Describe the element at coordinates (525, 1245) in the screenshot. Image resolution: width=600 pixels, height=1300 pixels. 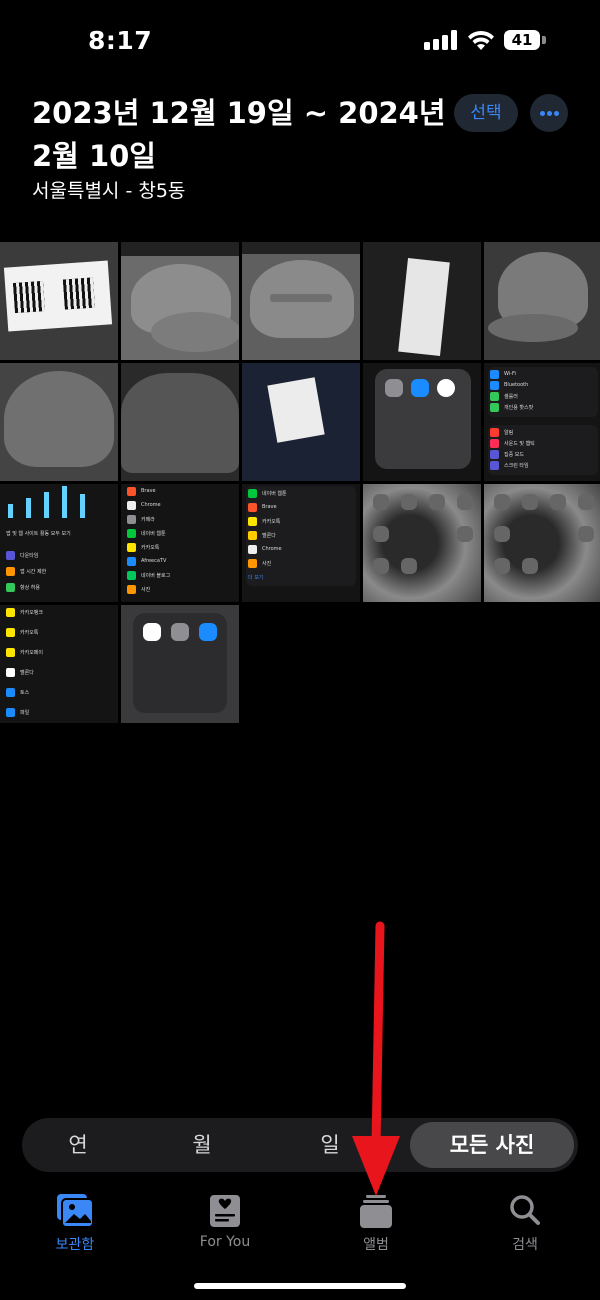
I see `tab-search-label: 검색` at that location.